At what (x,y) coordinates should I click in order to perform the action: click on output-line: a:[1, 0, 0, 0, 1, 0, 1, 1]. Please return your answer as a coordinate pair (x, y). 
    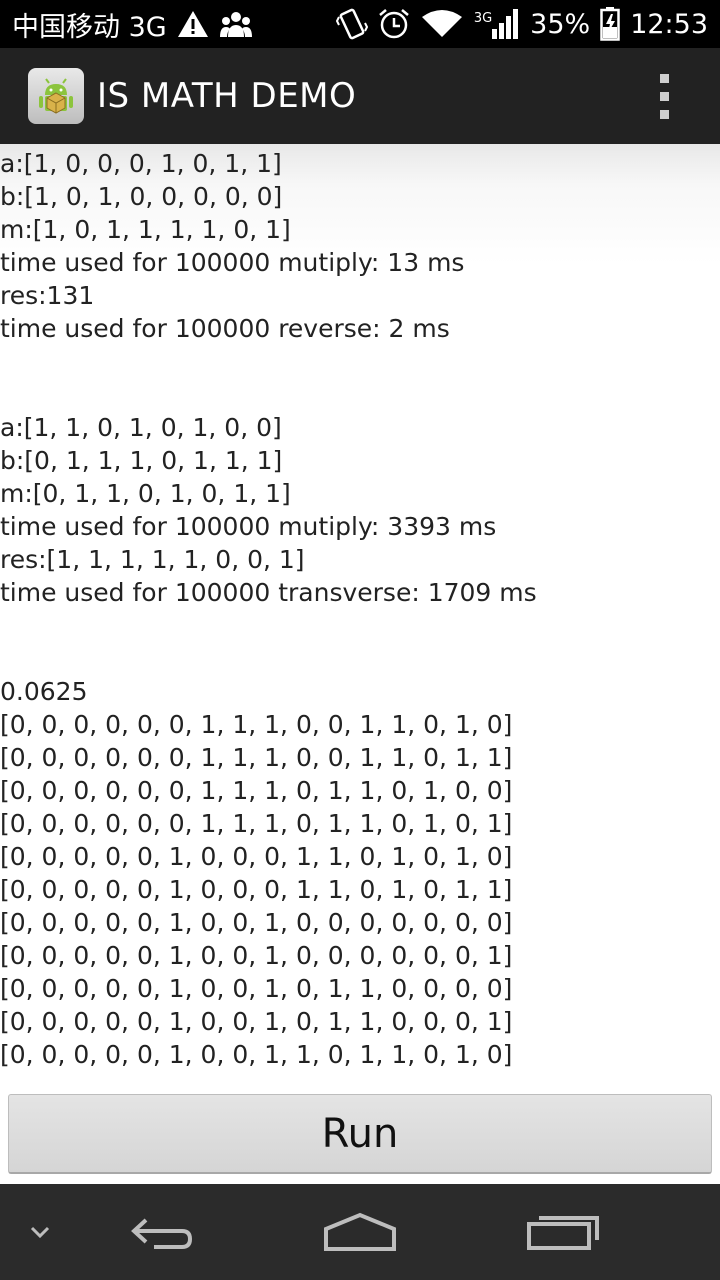
    Looking at the image, I should click on (141, 163).